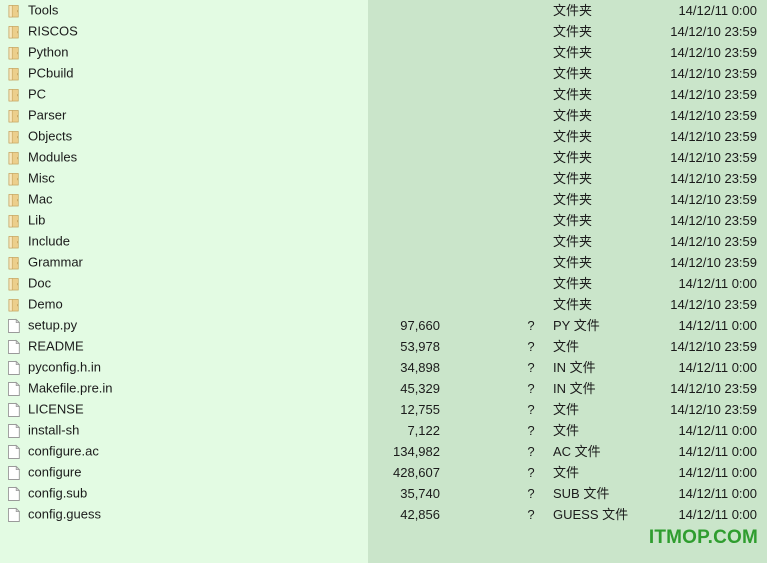 Image resolution: width=767 pixels, height=563 pixels. What do you see at coordinates (29, 199) in the screenshot?
I see `file-name-cell: Mac` at bounding box center [29, 199].